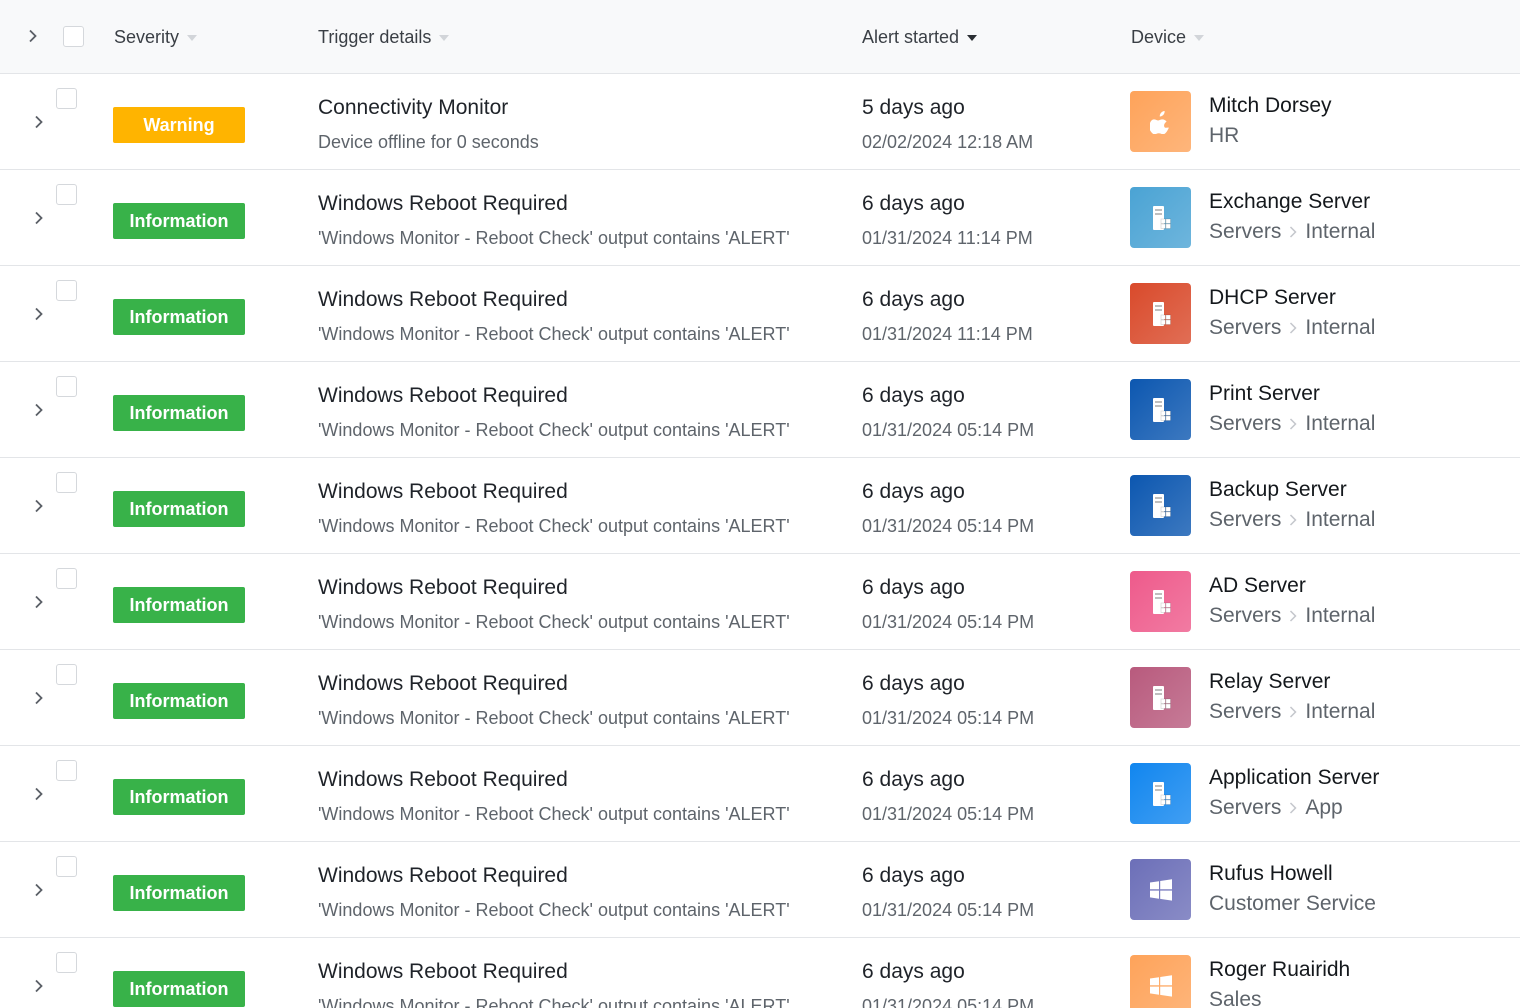 The image size is (1520, 1008). Describe the element at coordinates (1292, 903) in the screenshot. I see `device-path-segment: Customer Service` at that location.